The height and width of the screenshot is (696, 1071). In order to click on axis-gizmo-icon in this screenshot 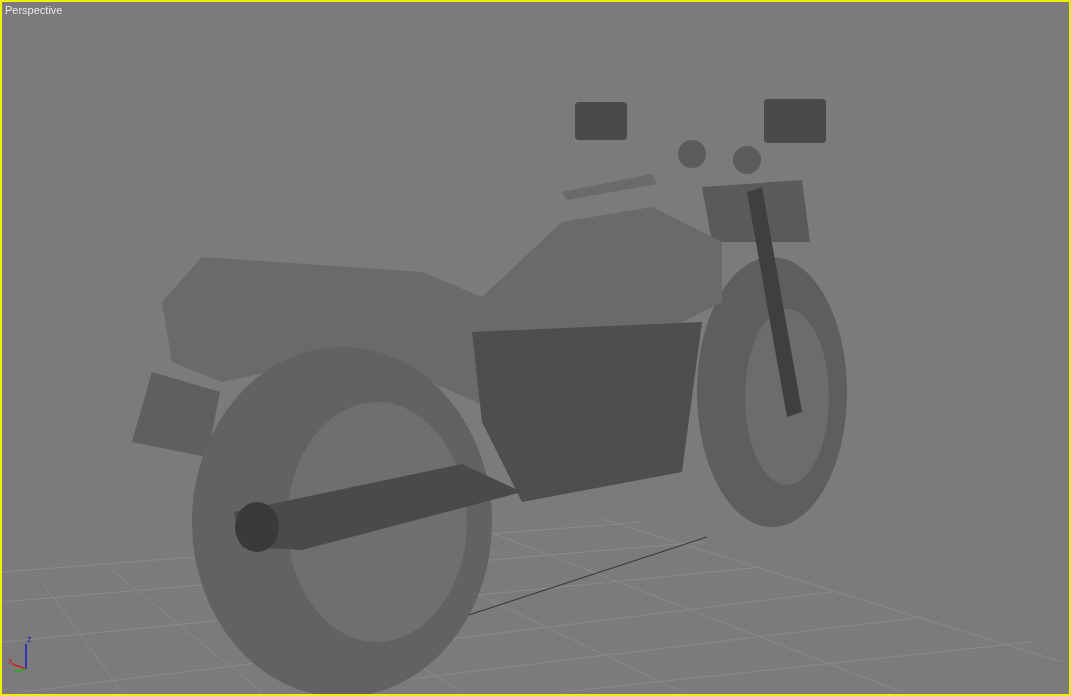, I will do `click(19, 658)`.